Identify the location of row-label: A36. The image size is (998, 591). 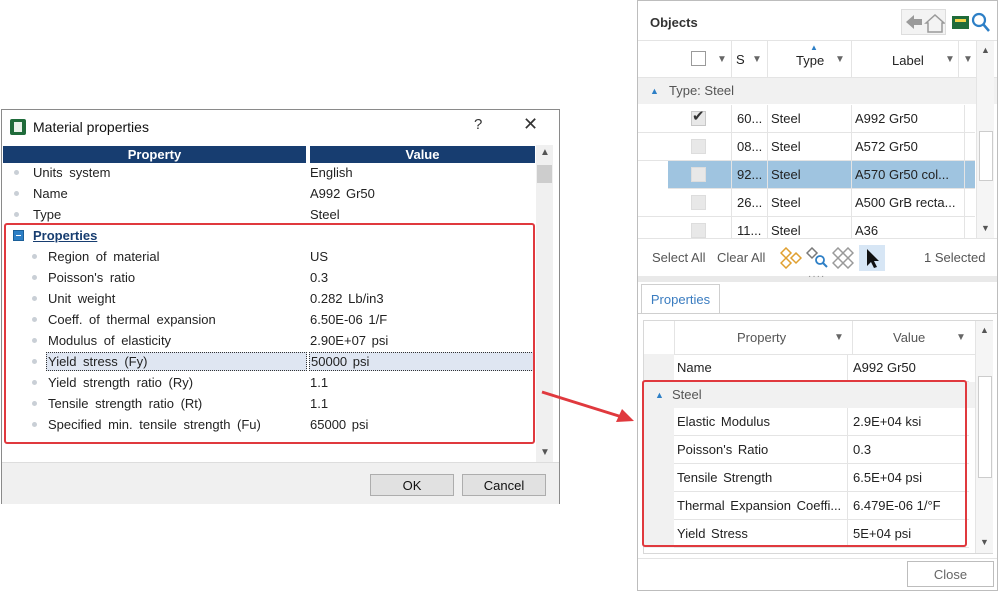
(867, 230).